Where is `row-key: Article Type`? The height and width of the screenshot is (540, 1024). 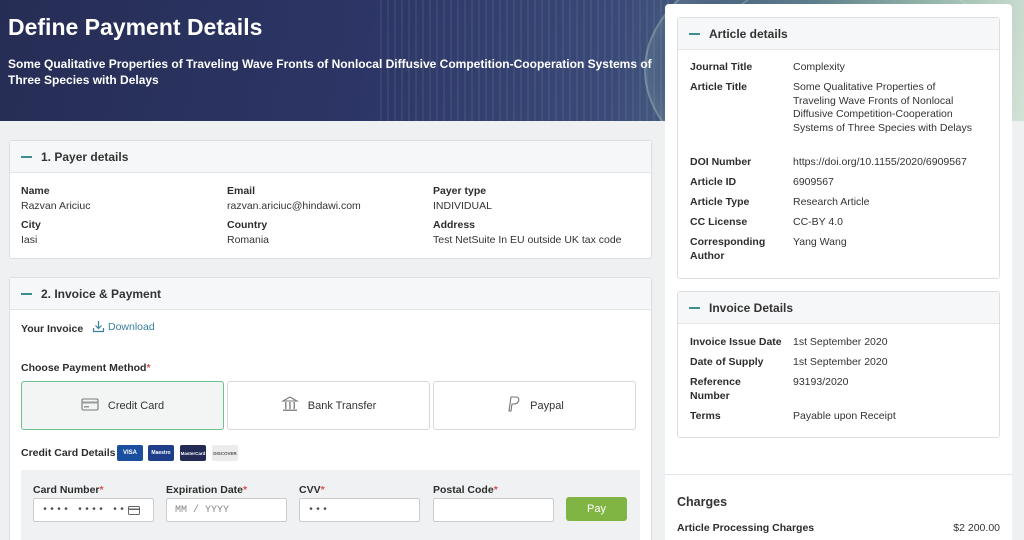 row-key: Article Type is located at coordinates (720, 202).